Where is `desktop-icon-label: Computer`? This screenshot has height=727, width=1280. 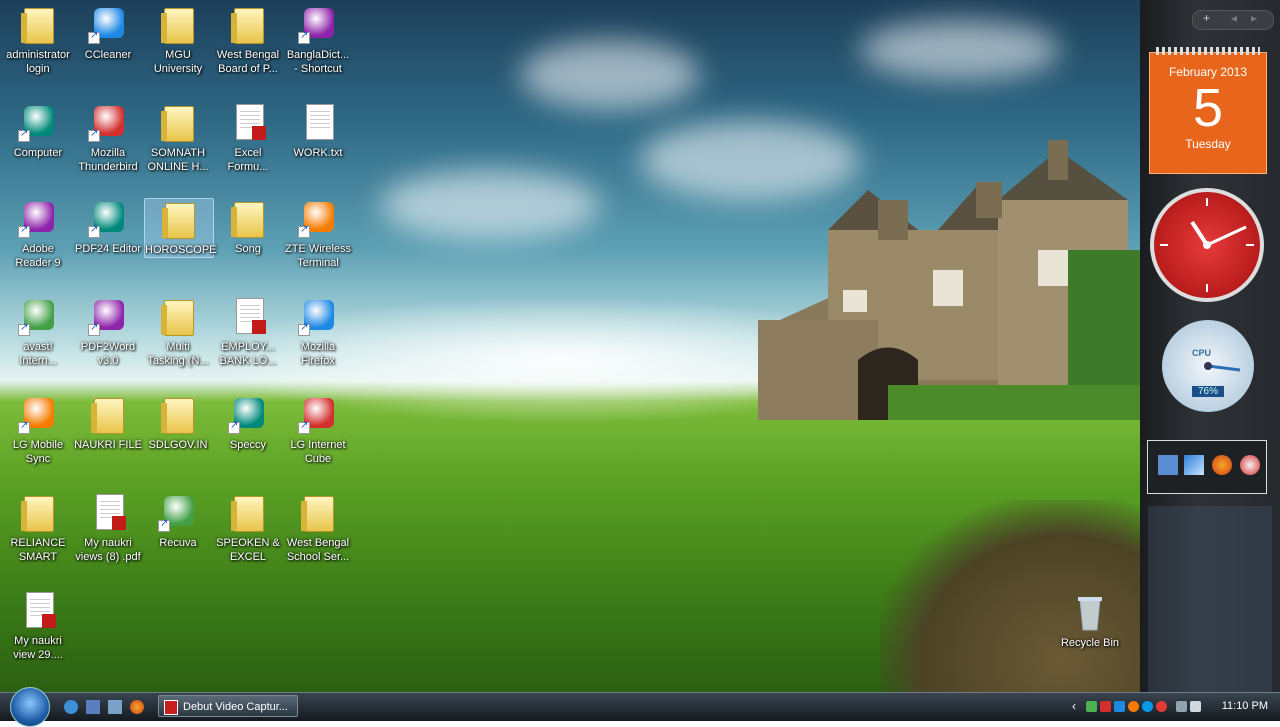 desktop-icon-label: Computer is located at coordinates (38, 153).